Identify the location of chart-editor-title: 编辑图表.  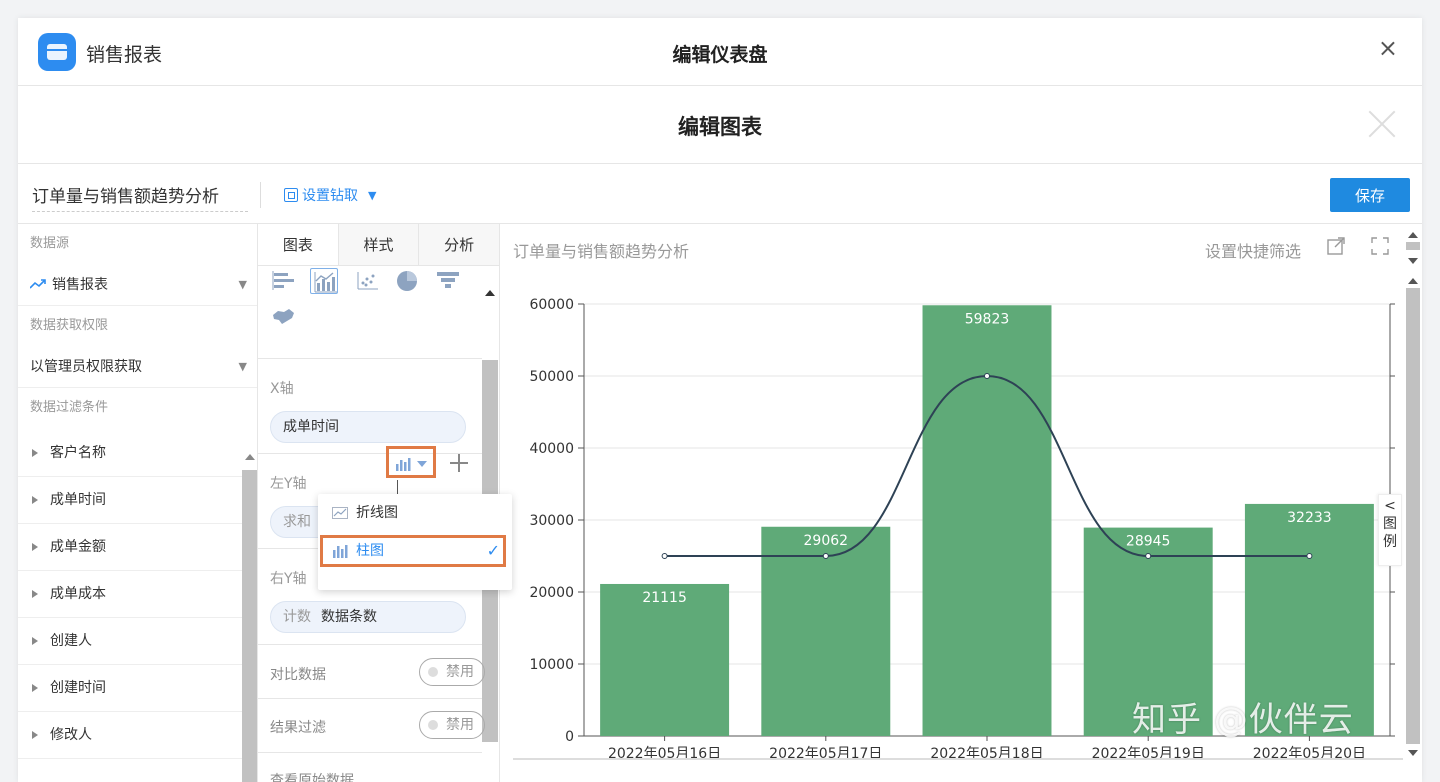
(720, 127).